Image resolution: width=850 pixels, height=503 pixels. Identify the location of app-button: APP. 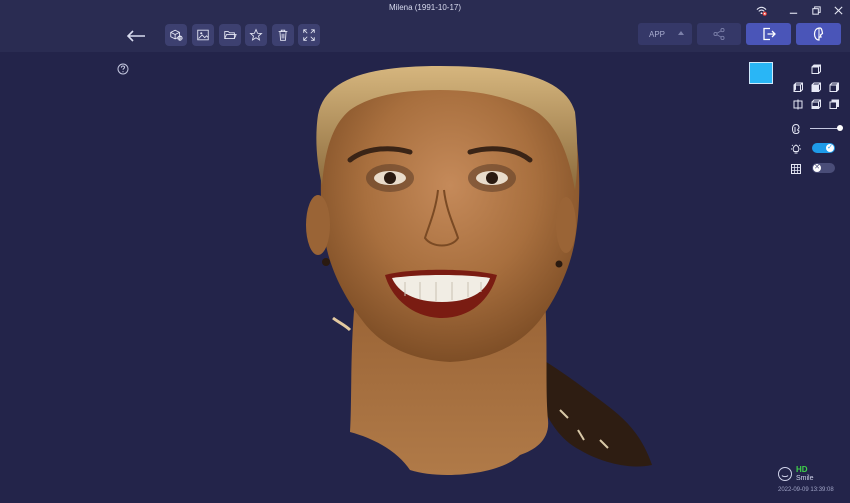
(665, 34).